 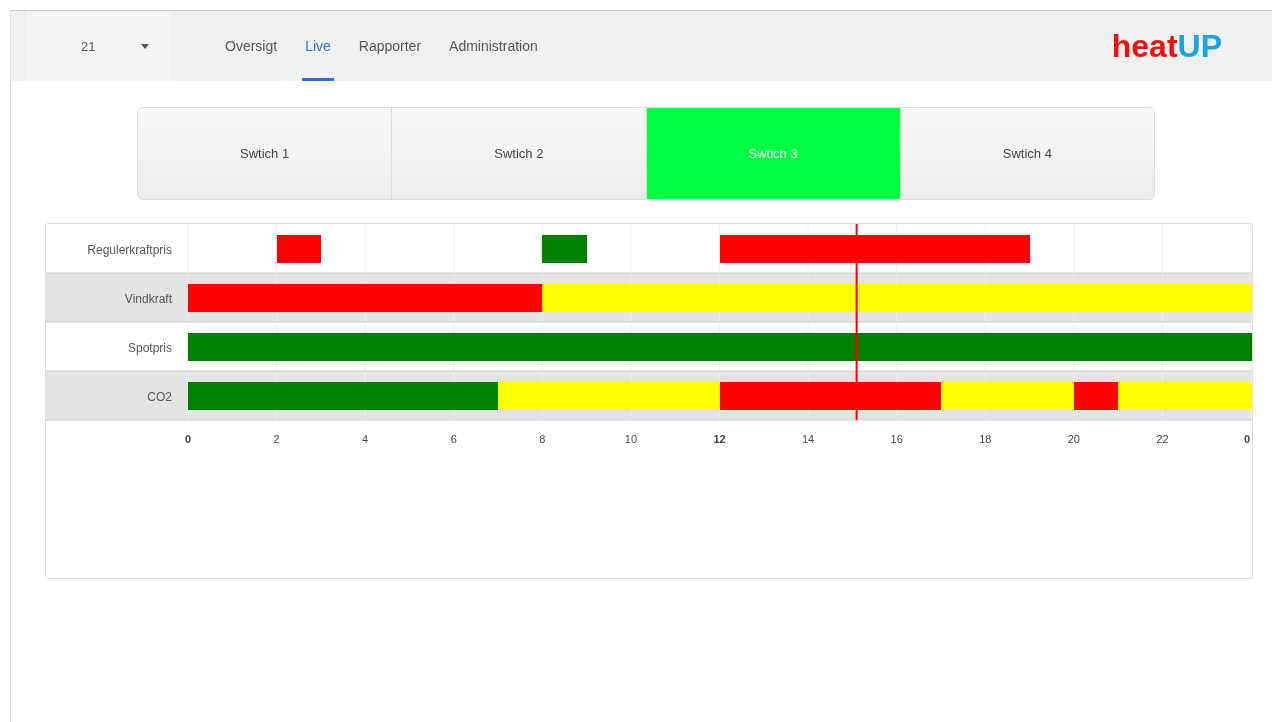 I want to click on row-label: CO2, so click(x=159, y=397).